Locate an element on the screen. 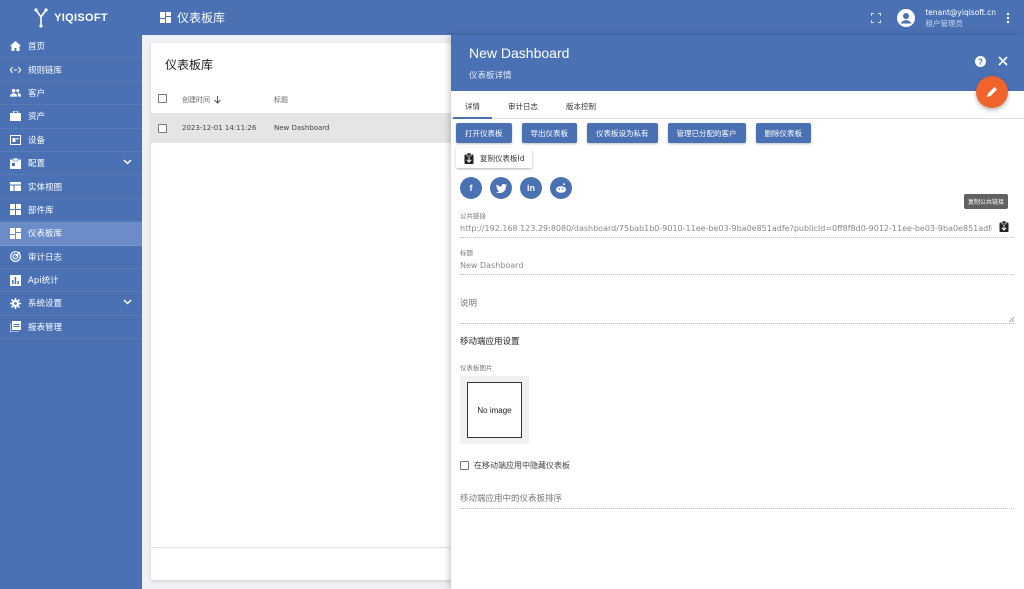 Image resolution: width=1024 pixels, height=589 pixels. table-header: 创建时间 标题 is located at coordinates (311, 99).